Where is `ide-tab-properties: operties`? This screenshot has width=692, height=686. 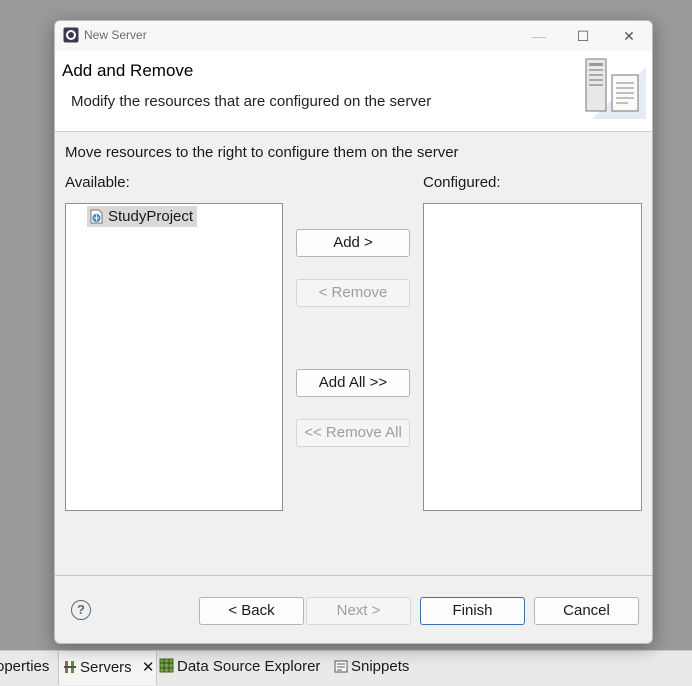
ide-tab-properties: operties is located at coordinates (24, 666).